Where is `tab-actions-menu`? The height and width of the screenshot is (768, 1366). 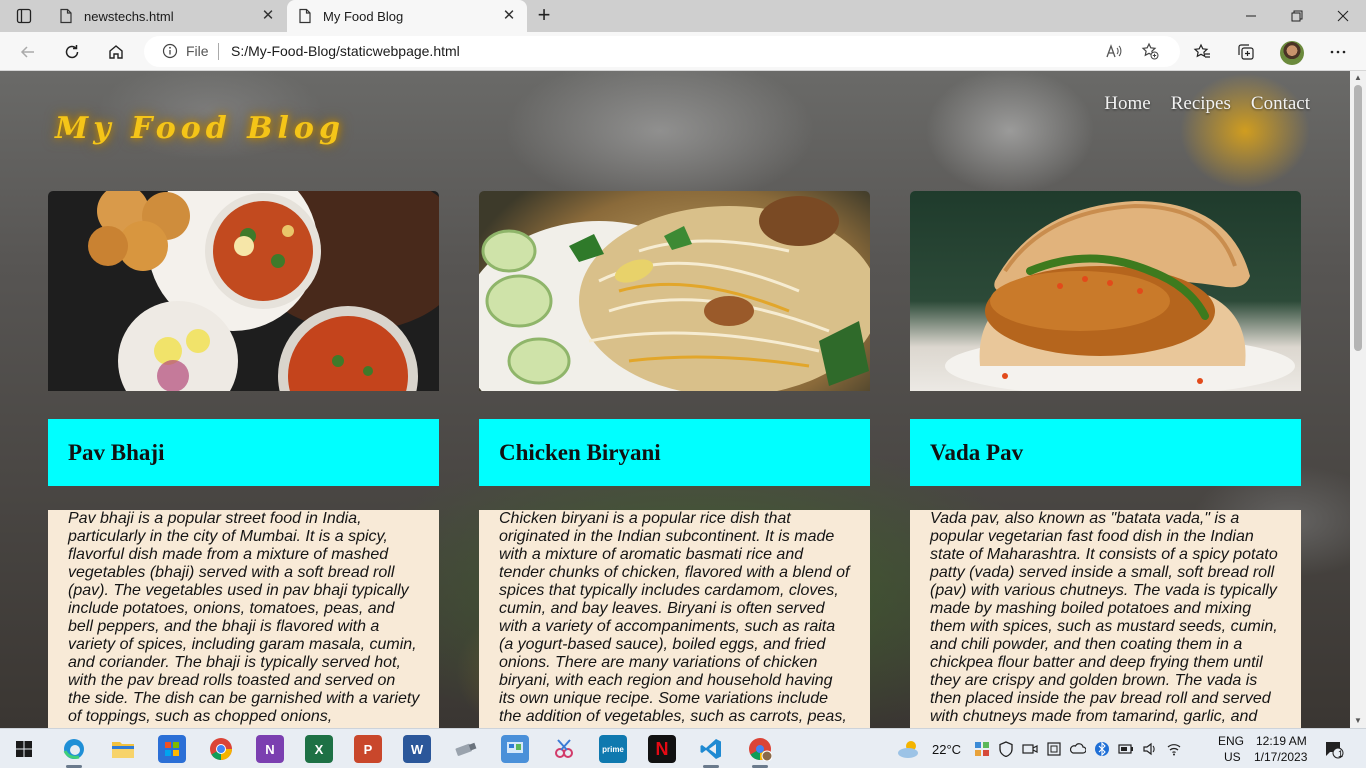
tab-actions-menu is located at coordinates (24, 16).